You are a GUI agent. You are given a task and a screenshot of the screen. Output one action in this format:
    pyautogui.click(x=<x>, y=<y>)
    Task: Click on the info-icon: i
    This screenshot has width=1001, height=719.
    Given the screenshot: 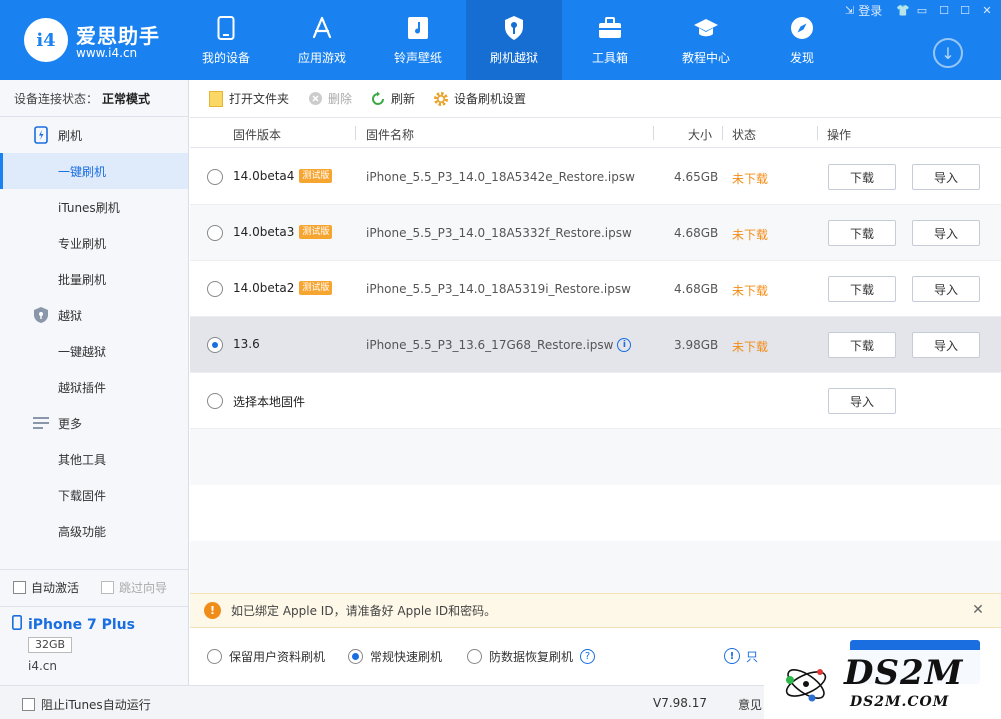 What is the action you would take?
    pyautogui.click(x=624, y=345)
    